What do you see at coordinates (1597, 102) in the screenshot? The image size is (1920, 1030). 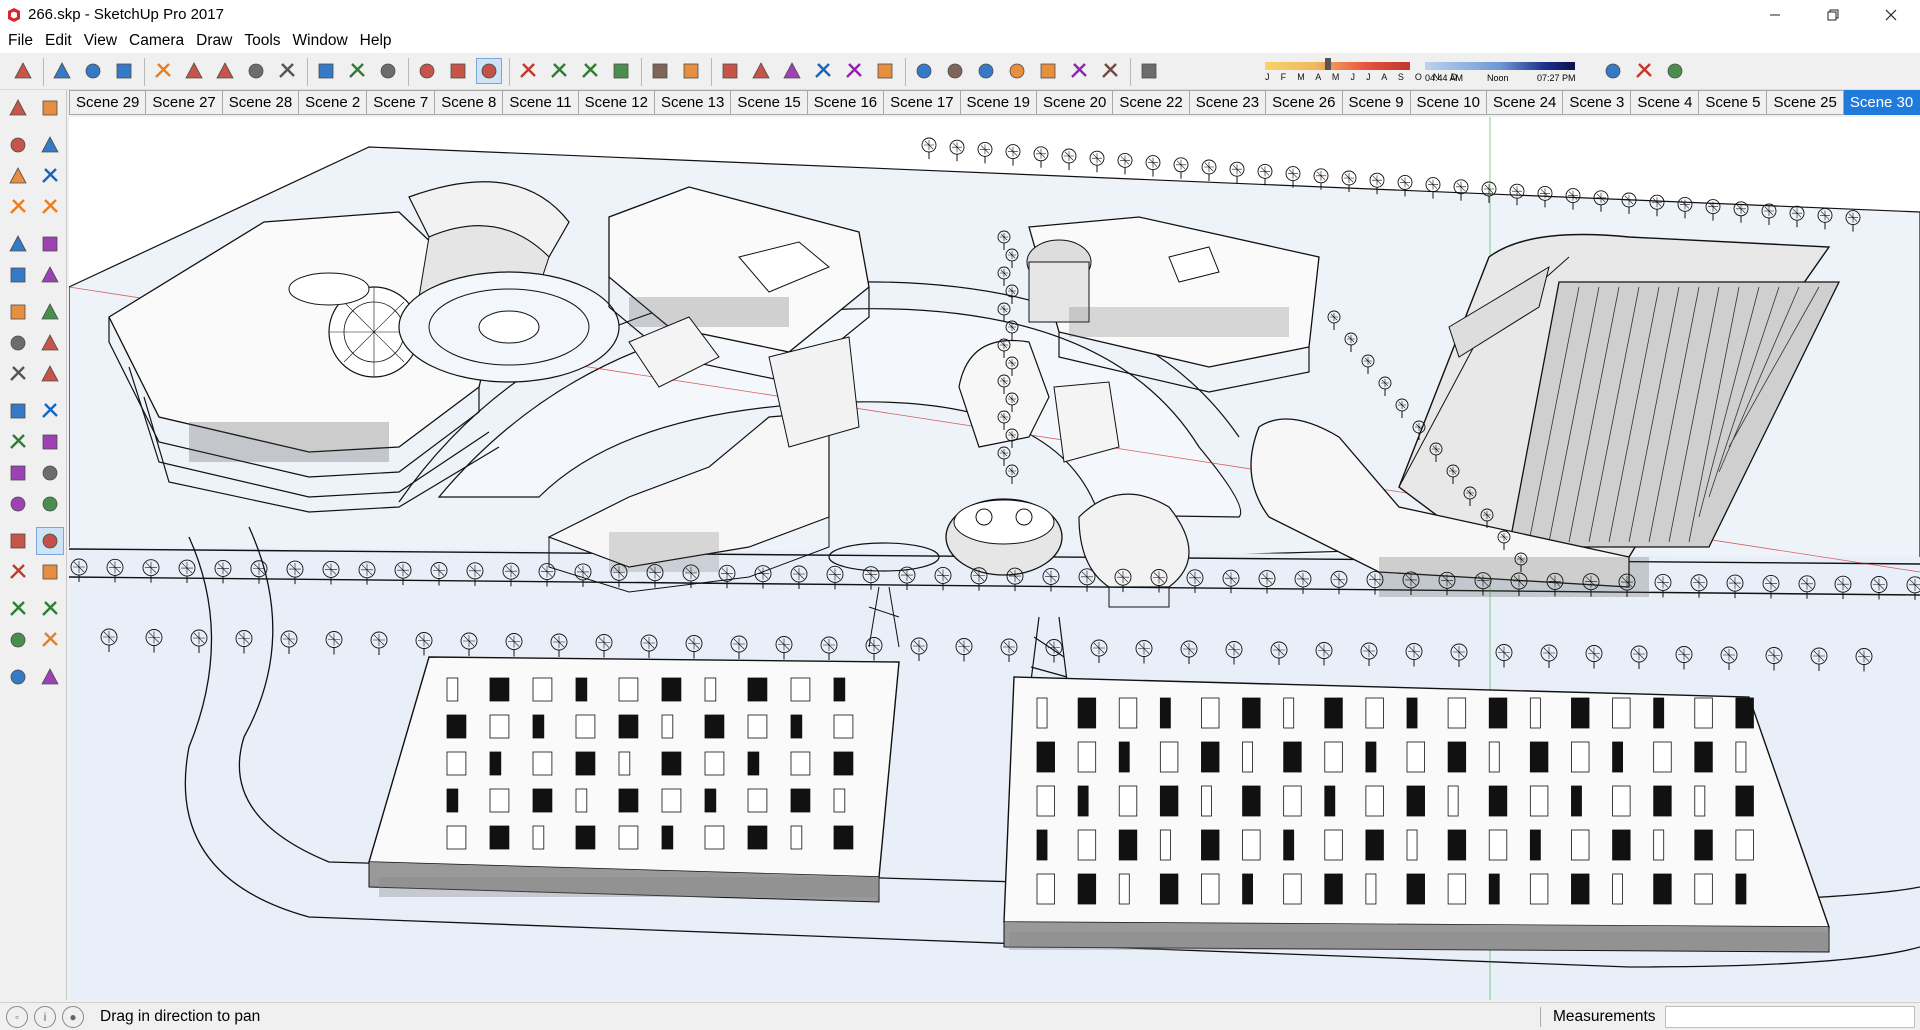 I see `scene-tab: Scene 3` at bounding box center [1597, 102].